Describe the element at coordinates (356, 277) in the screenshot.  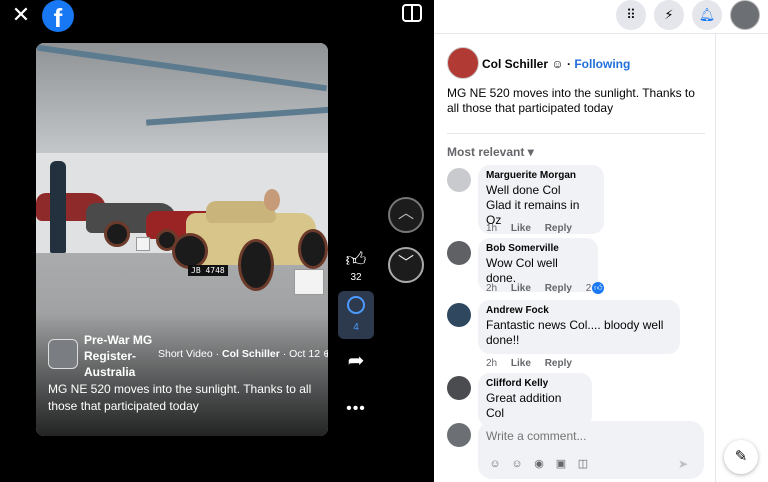
I see `like-count: 32` at that location.